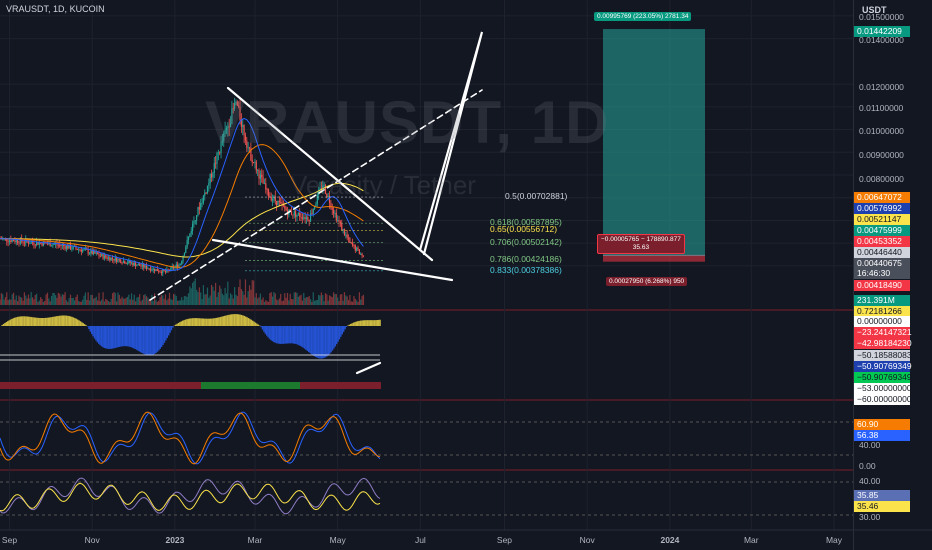 This screenshot has height=550, width=932. Describe the element at coordinates (870, 517) in the screenshot. I see `rsi-axis-label: 30.00` at that location.